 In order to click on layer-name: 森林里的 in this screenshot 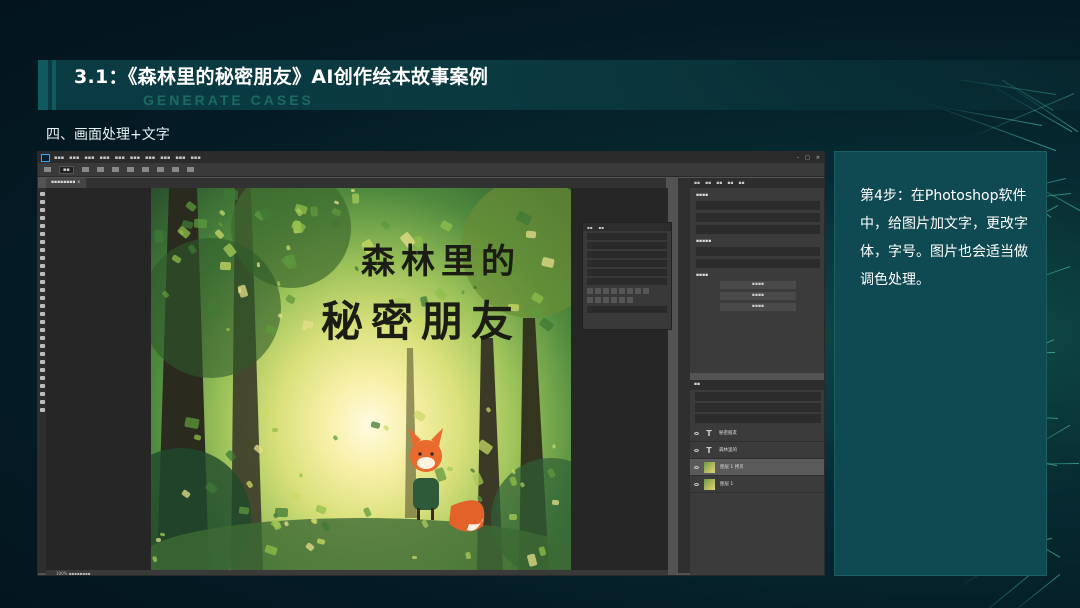, I will do `click(728, 450)`.